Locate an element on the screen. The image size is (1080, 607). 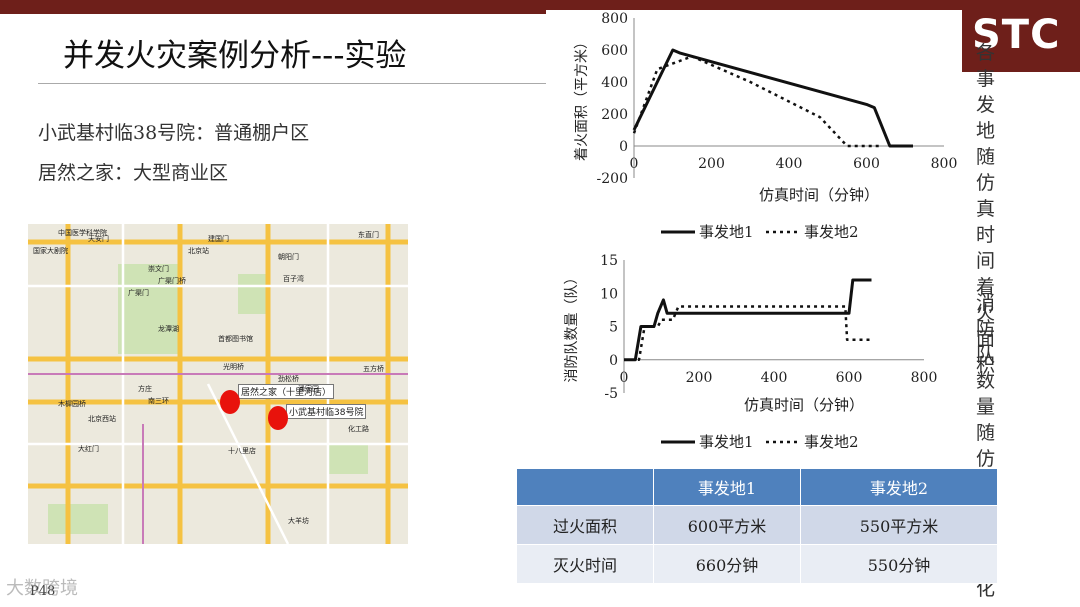
table-cell: 600平方米 is located at coordinates (727, 525).